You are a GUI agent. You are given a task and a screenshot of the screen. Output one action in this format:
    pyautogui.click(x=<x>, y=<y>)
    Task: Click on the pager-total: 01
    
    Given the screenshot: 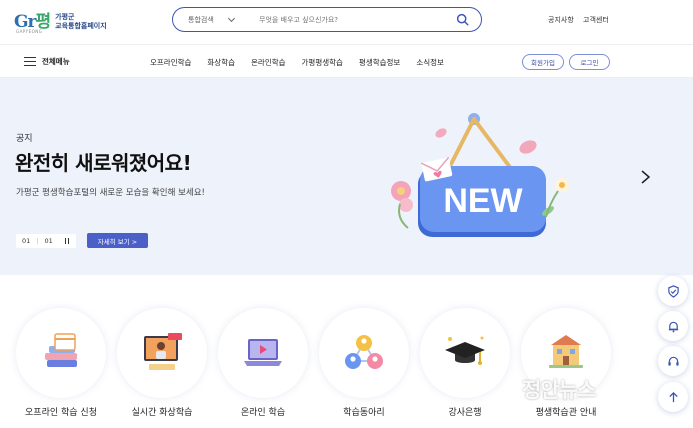 What is the action you would take?
    pyautogui.click(x=48, y=241)
    